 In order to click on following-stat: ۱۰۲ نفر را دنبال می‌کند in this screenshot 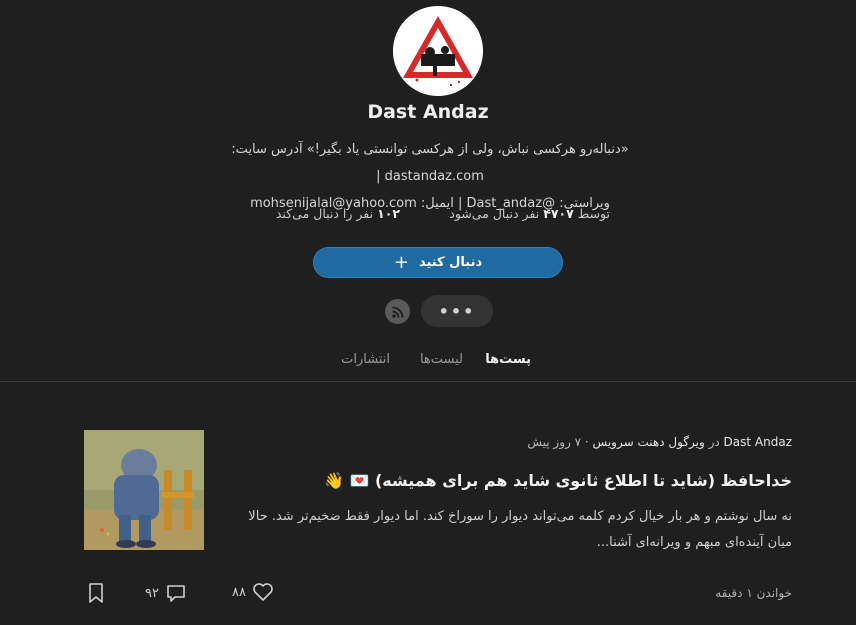, I will do `click(338, 213)`.